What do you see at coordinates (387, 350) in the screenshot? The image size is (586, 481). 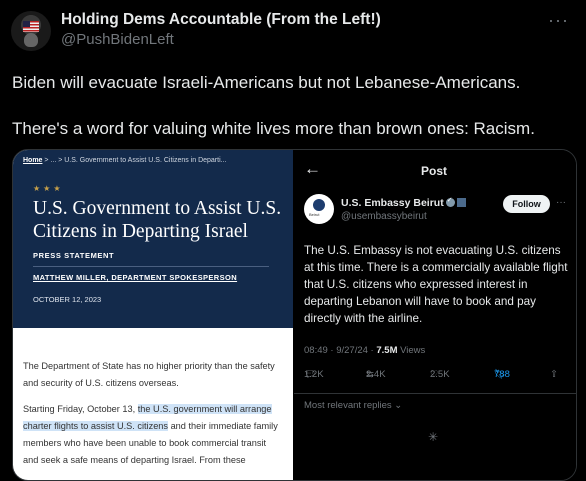 I see `view-count: 7.5M` at bounding box center [387, 350].